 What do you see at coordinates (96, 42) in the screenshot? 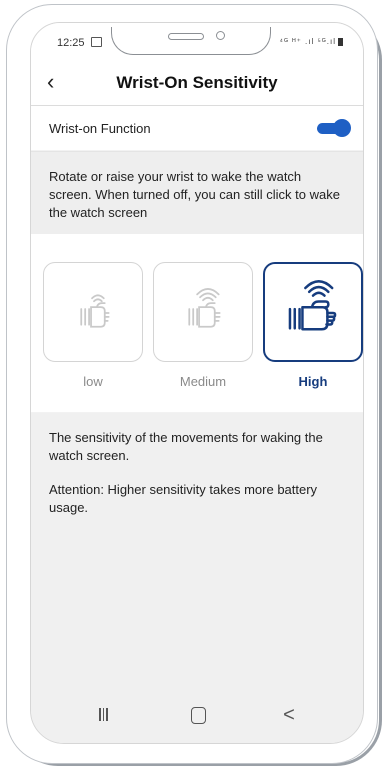
I see `gallery-icon` at bounding box center [96, 42].